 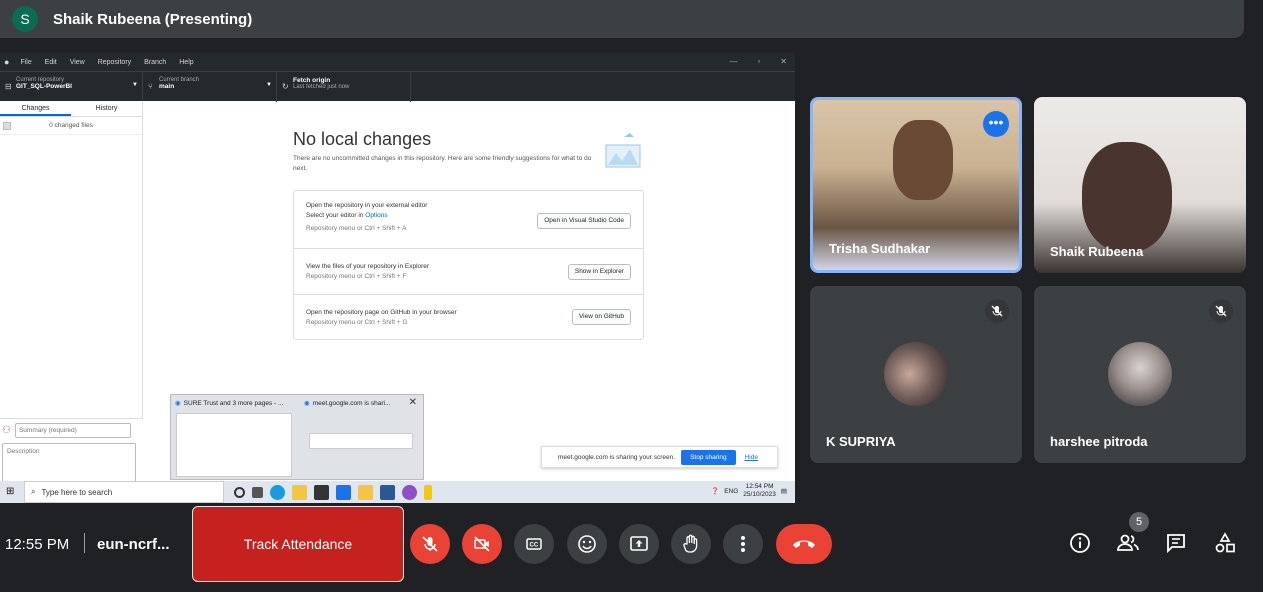 What do you see at coordinates (6, 430) in the screenshot?
I see `user-avatar-icon: ⚇` at bounding box center [6, 430].